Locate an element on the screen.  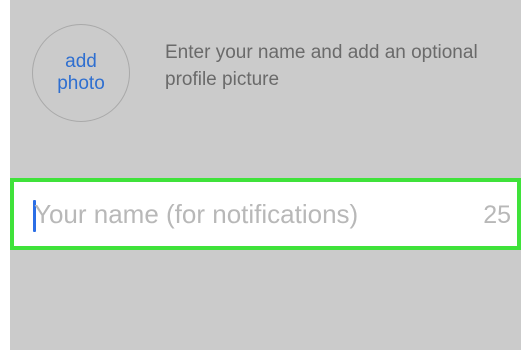
add-photo-label-line2: photo is located at coordinates (81, 83).